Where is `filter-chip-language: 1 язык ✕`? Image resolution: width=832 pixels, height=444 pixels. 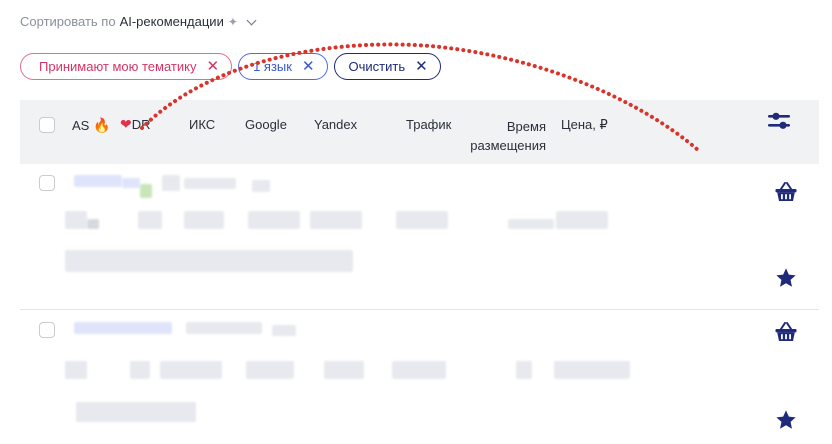
filter-chip-language: 1 язык ✕ is located at coordinates (283, 66).